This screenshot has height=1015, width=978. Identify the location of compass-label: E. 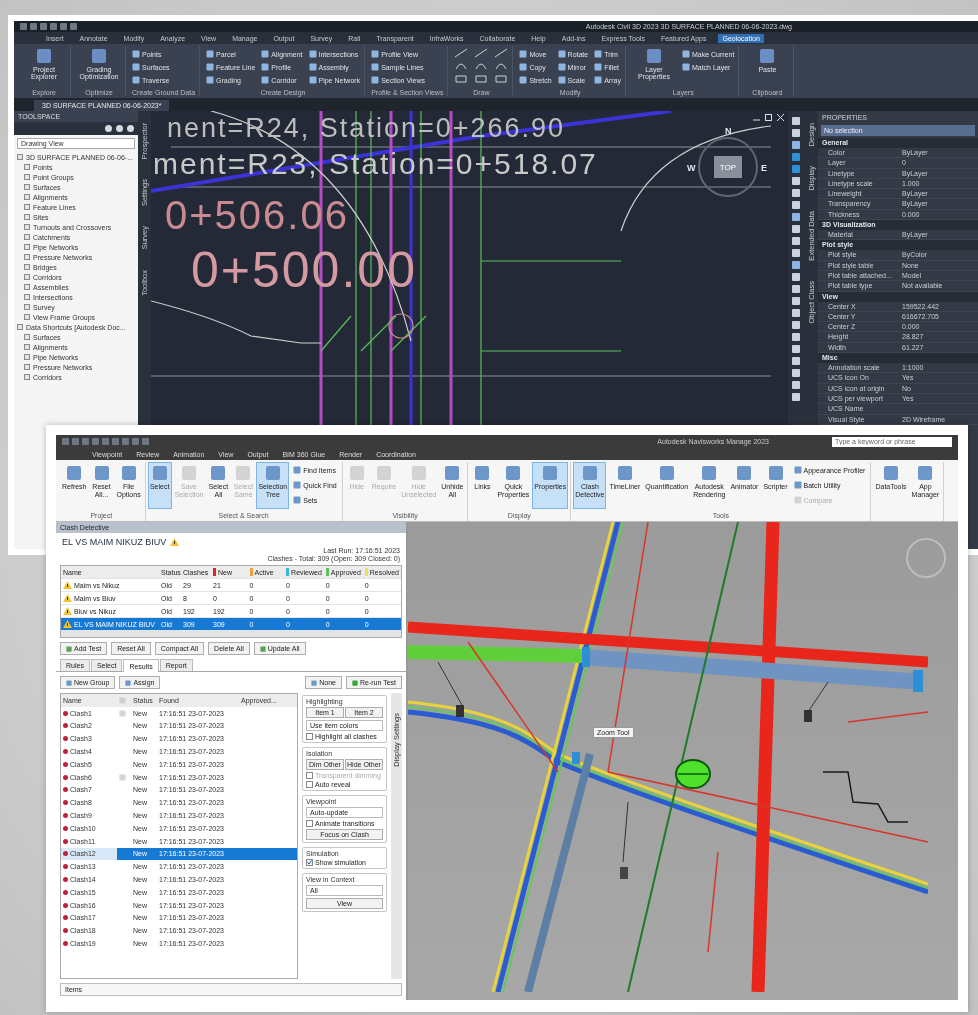
(764, 168).